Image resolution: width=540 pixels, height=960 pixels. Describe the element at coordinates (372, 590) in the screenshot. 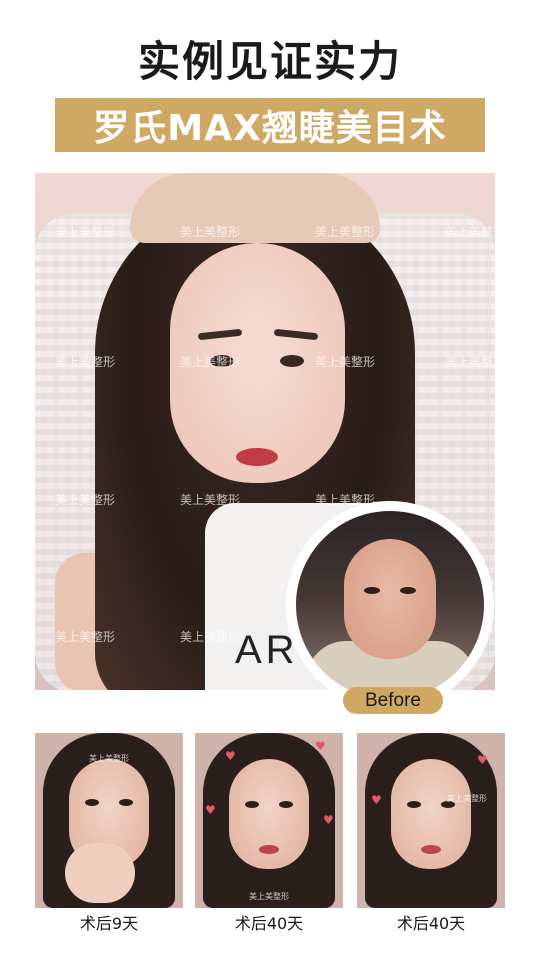

I see `before-left-eye` at that location.